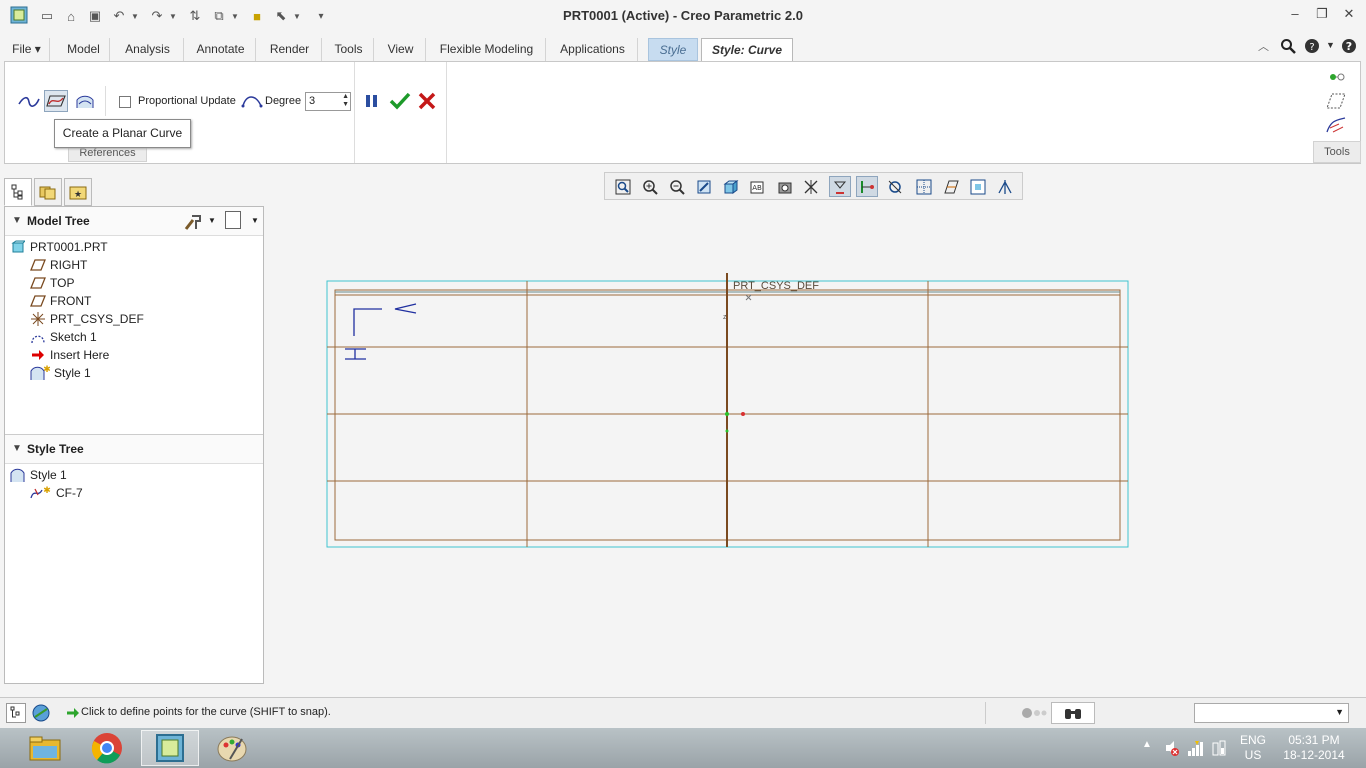  Describe the element at coordinates (69, 493) in the screenshot. I see `style-tree-item-label: CF-7` at that location.